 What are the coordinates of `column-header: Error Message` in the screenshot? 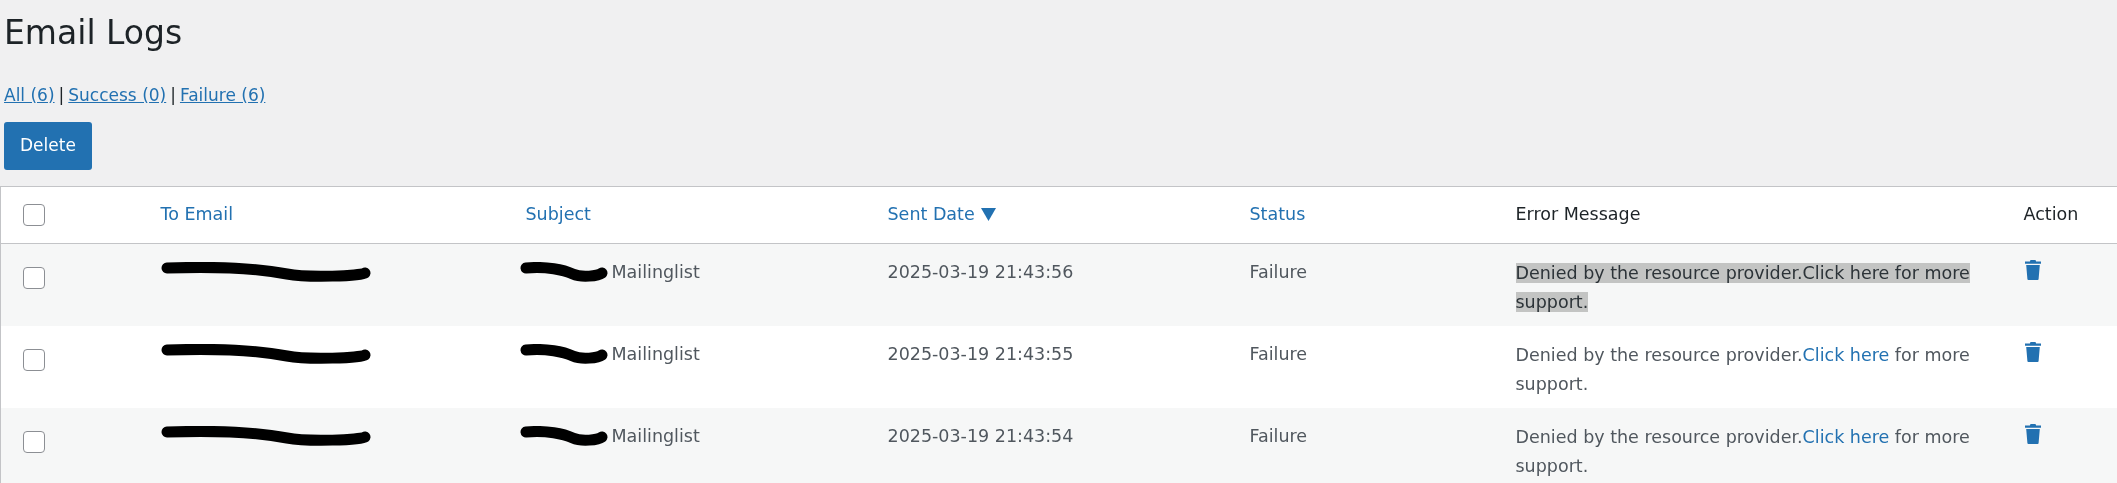 It's located at (1578, 213).